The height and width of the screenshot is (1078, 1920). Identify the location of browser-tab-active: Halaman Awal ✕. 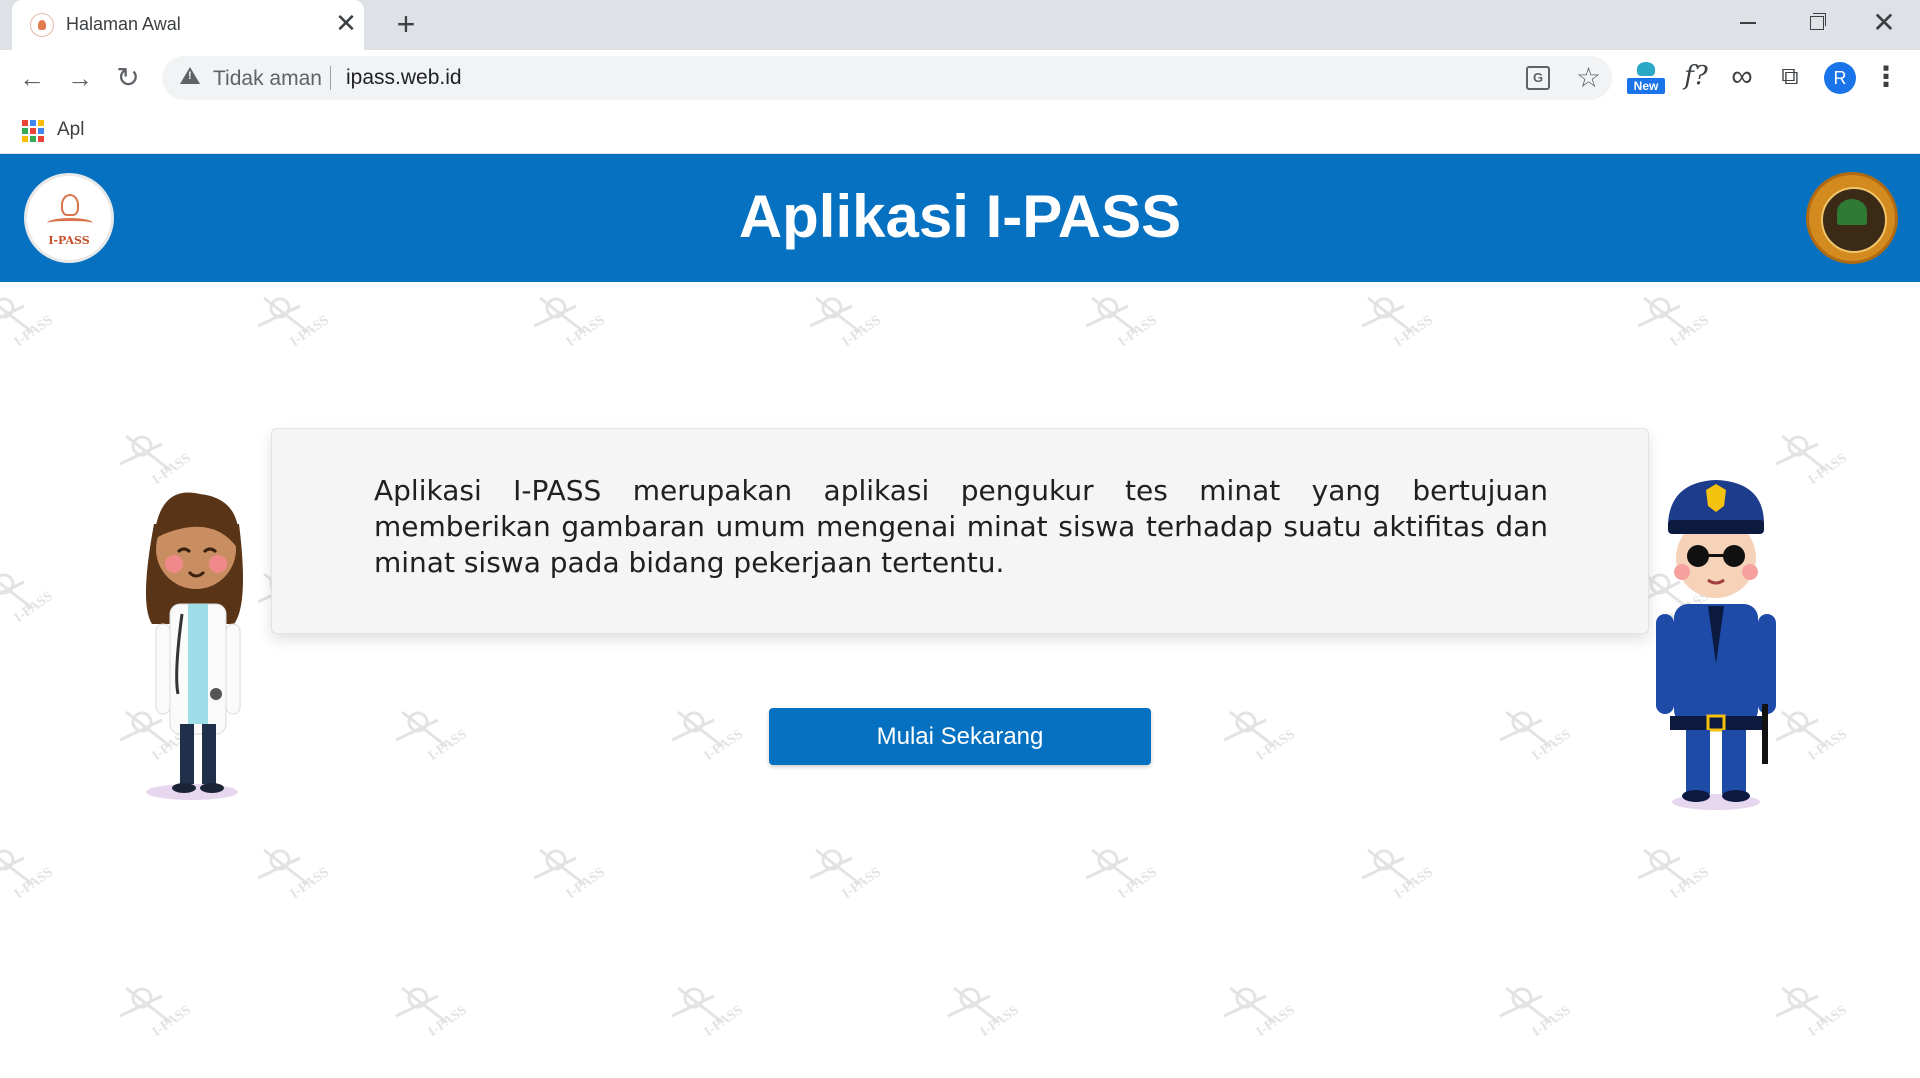
(188, 25).